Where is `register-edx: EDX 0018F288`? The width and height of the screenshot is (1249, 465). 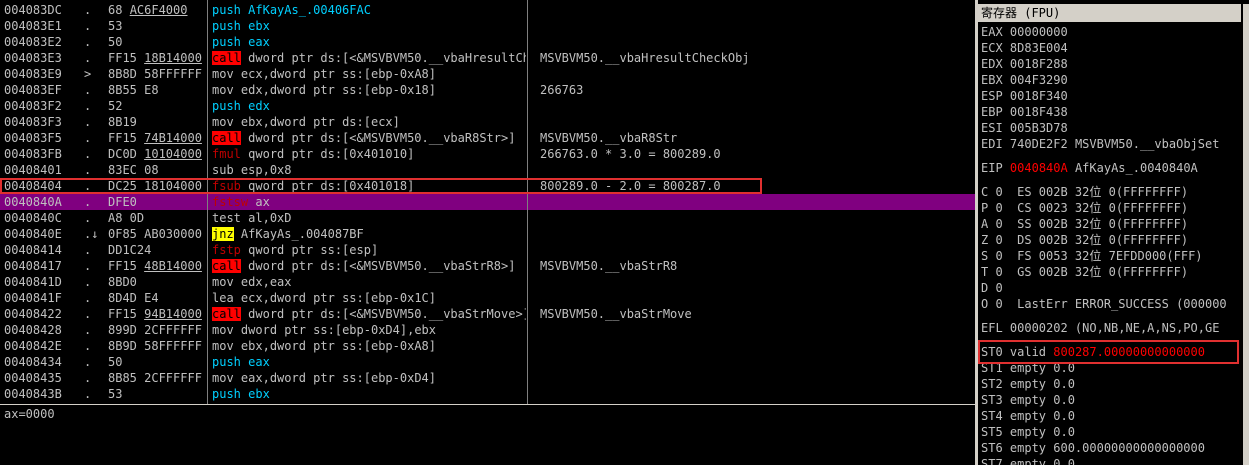 register-edx: EDX 0018F288 is located at coordinates (1024, 64).